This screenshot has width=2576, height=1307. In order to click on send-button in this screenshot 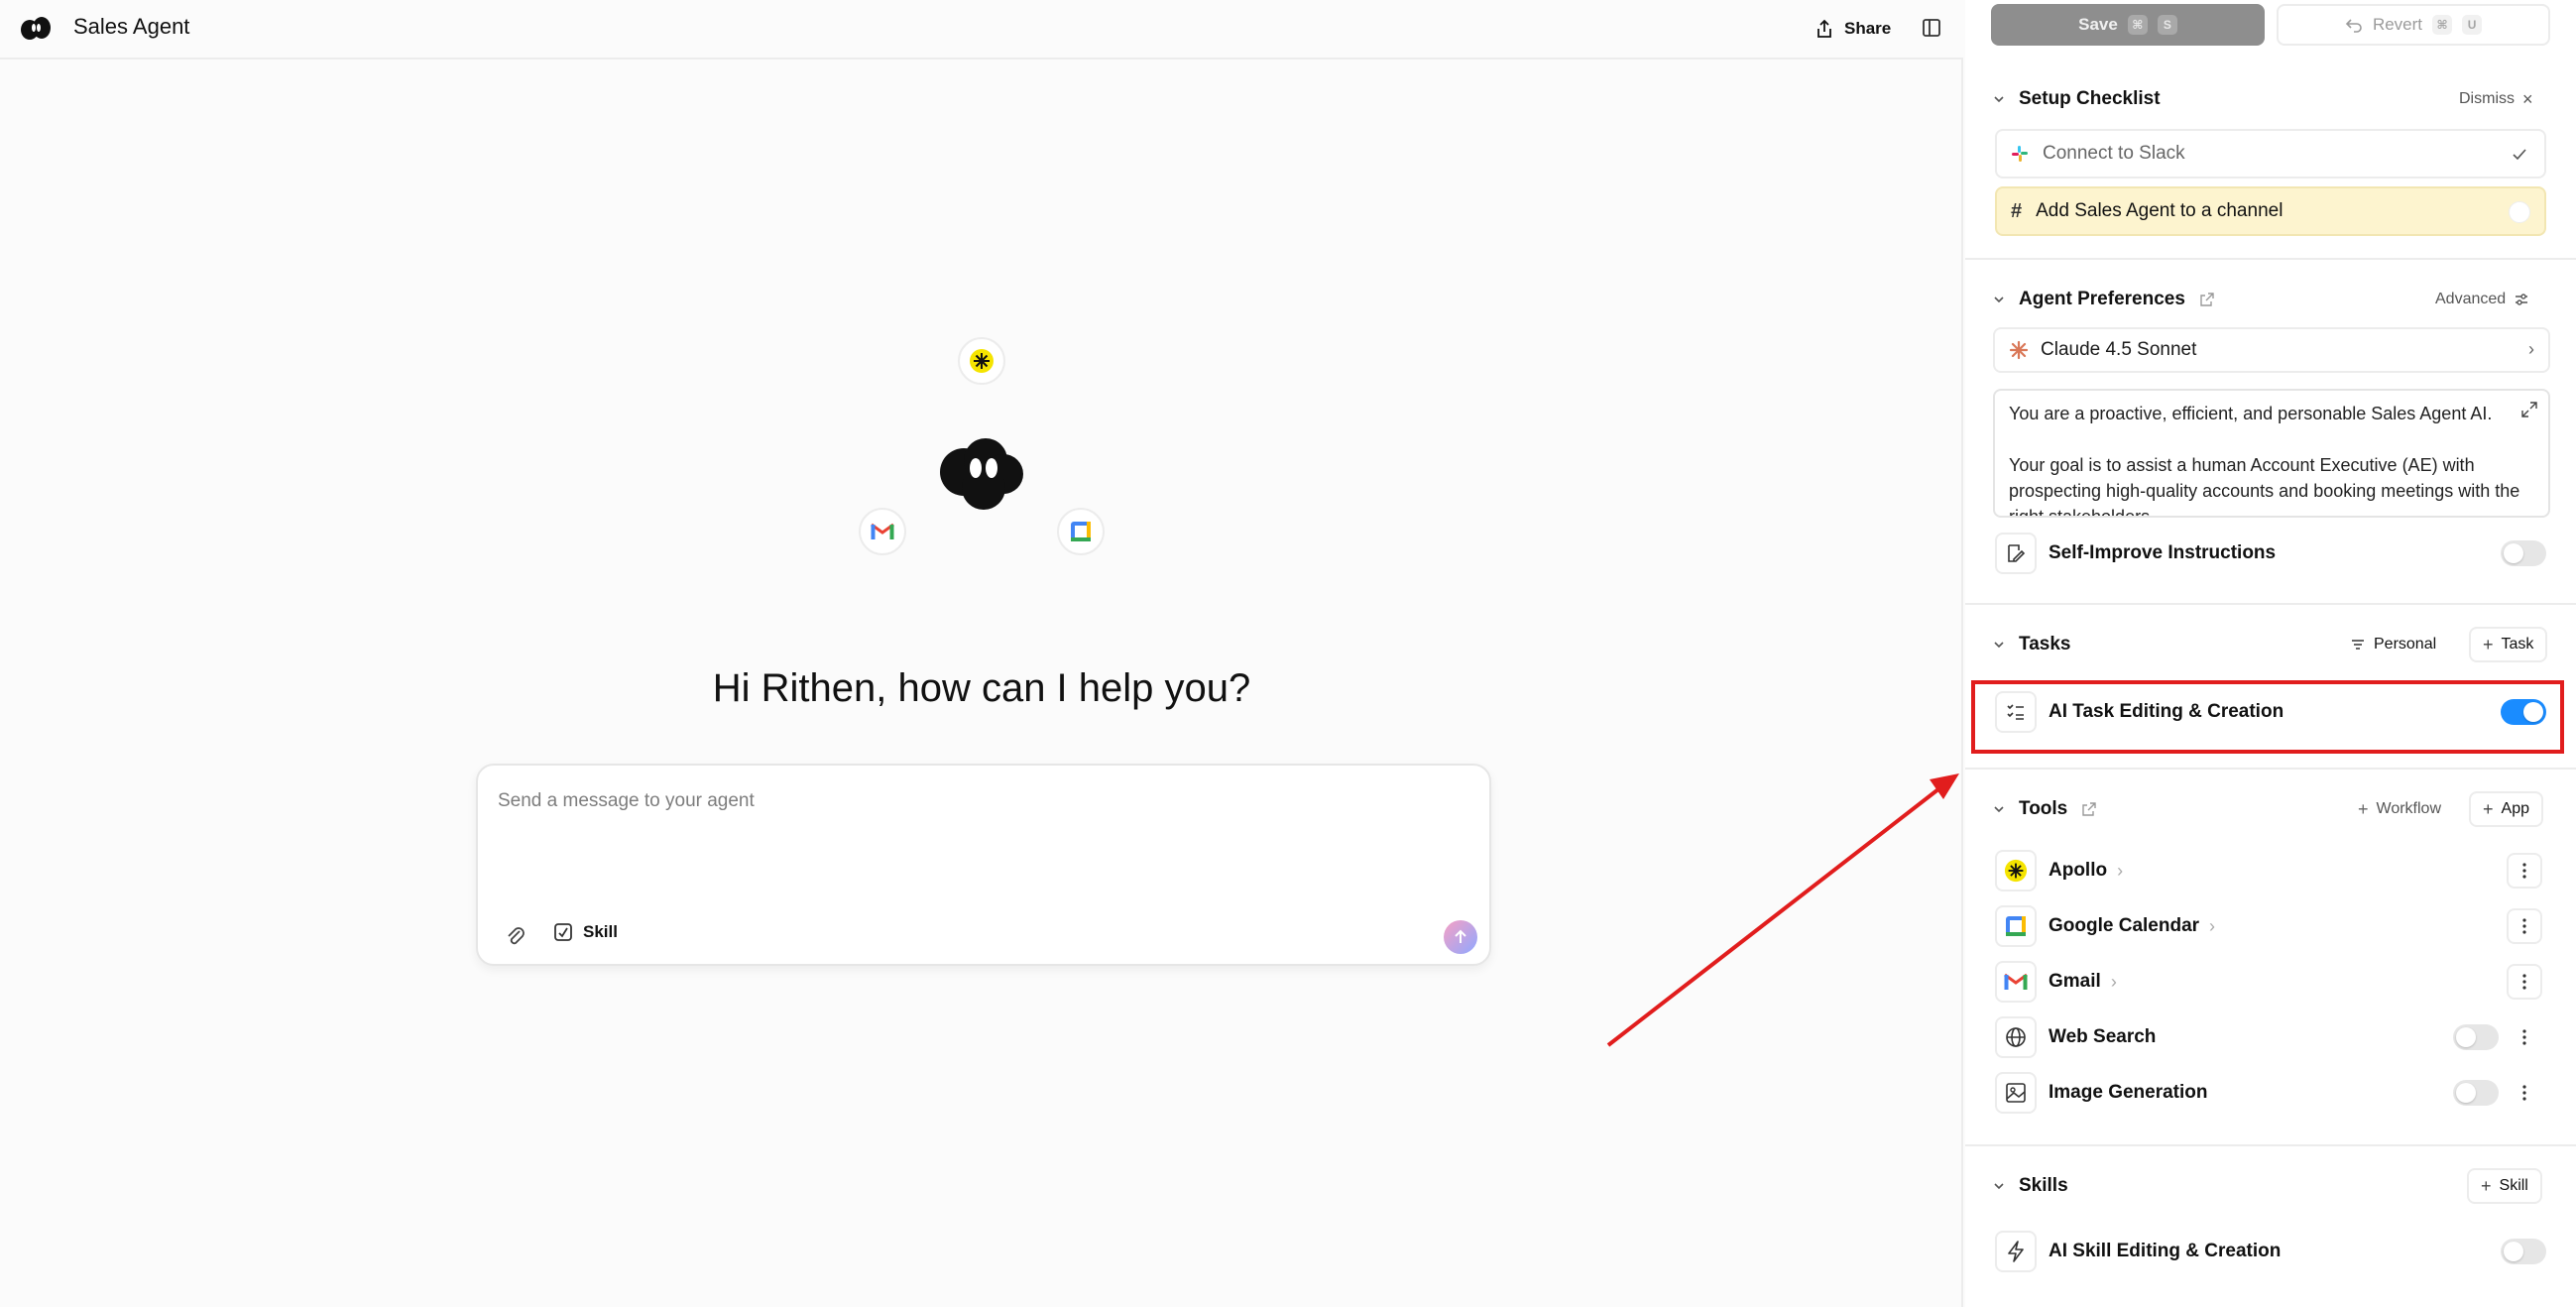, I will do `click(1461, 937)`.